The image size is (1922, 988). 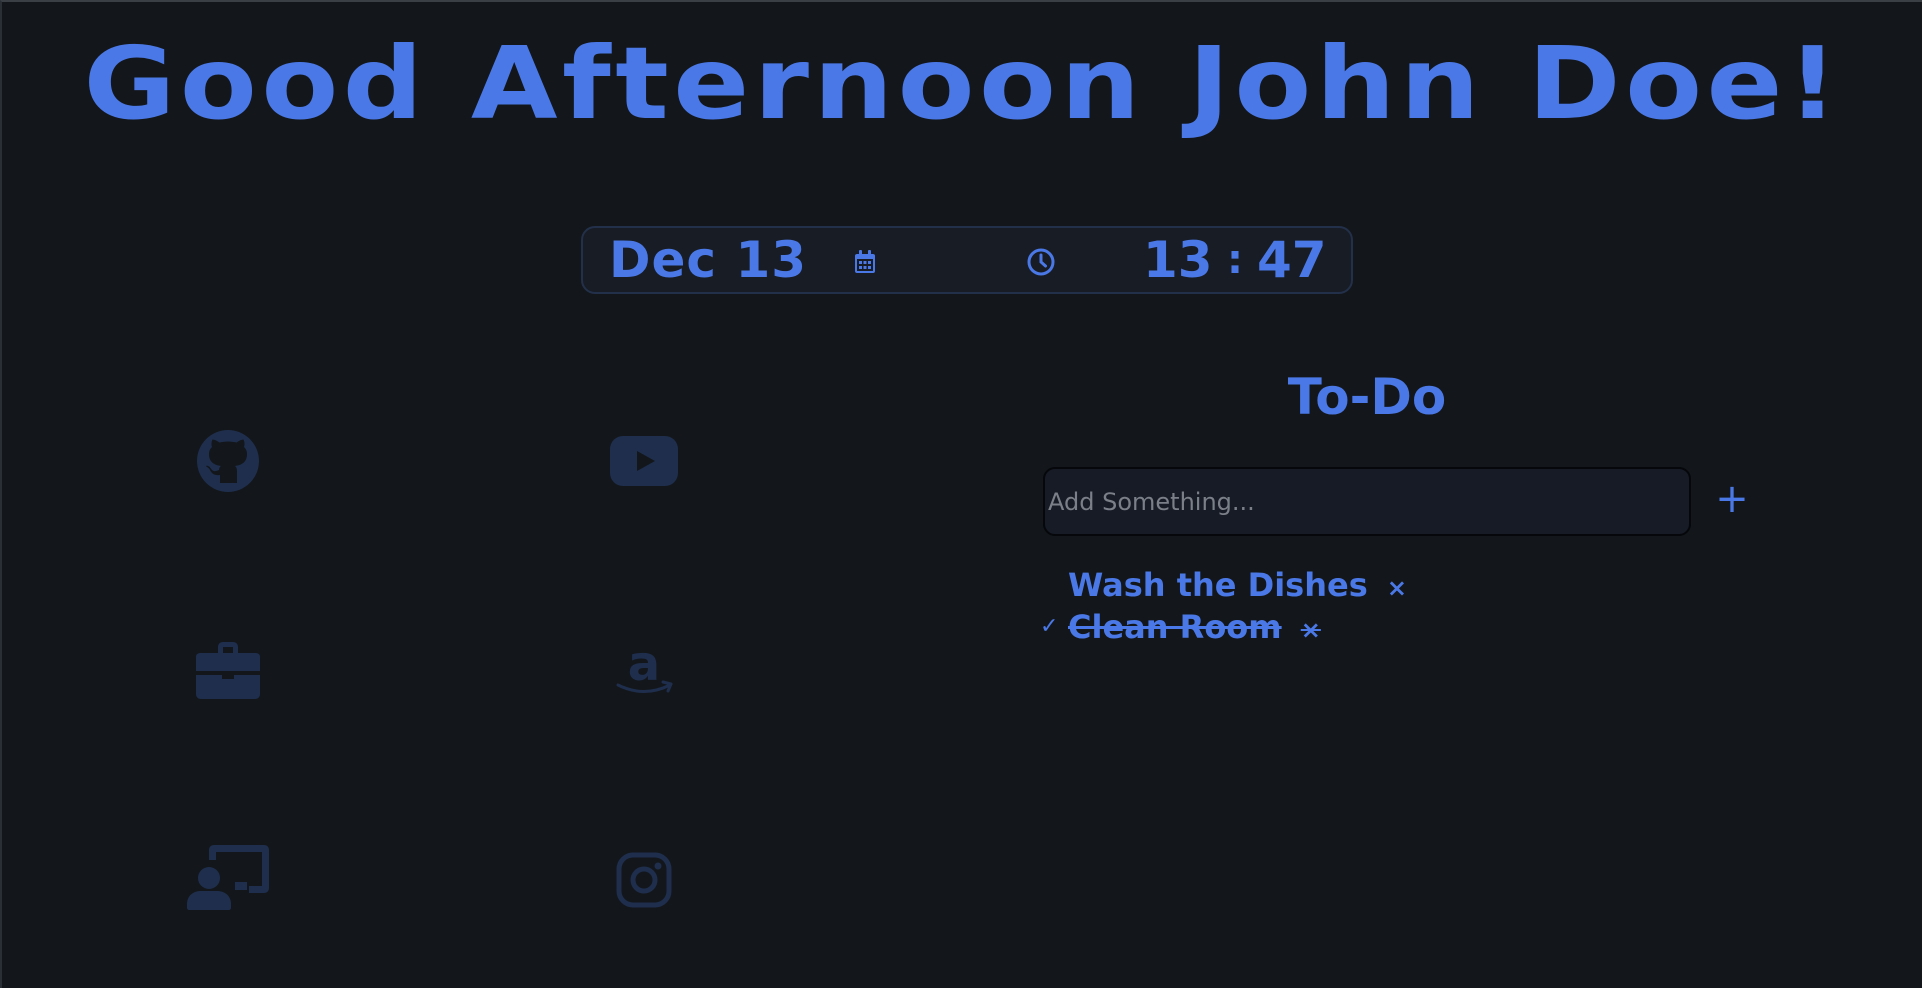 I want to click on instagram-icon, so click(x=644, y=880).